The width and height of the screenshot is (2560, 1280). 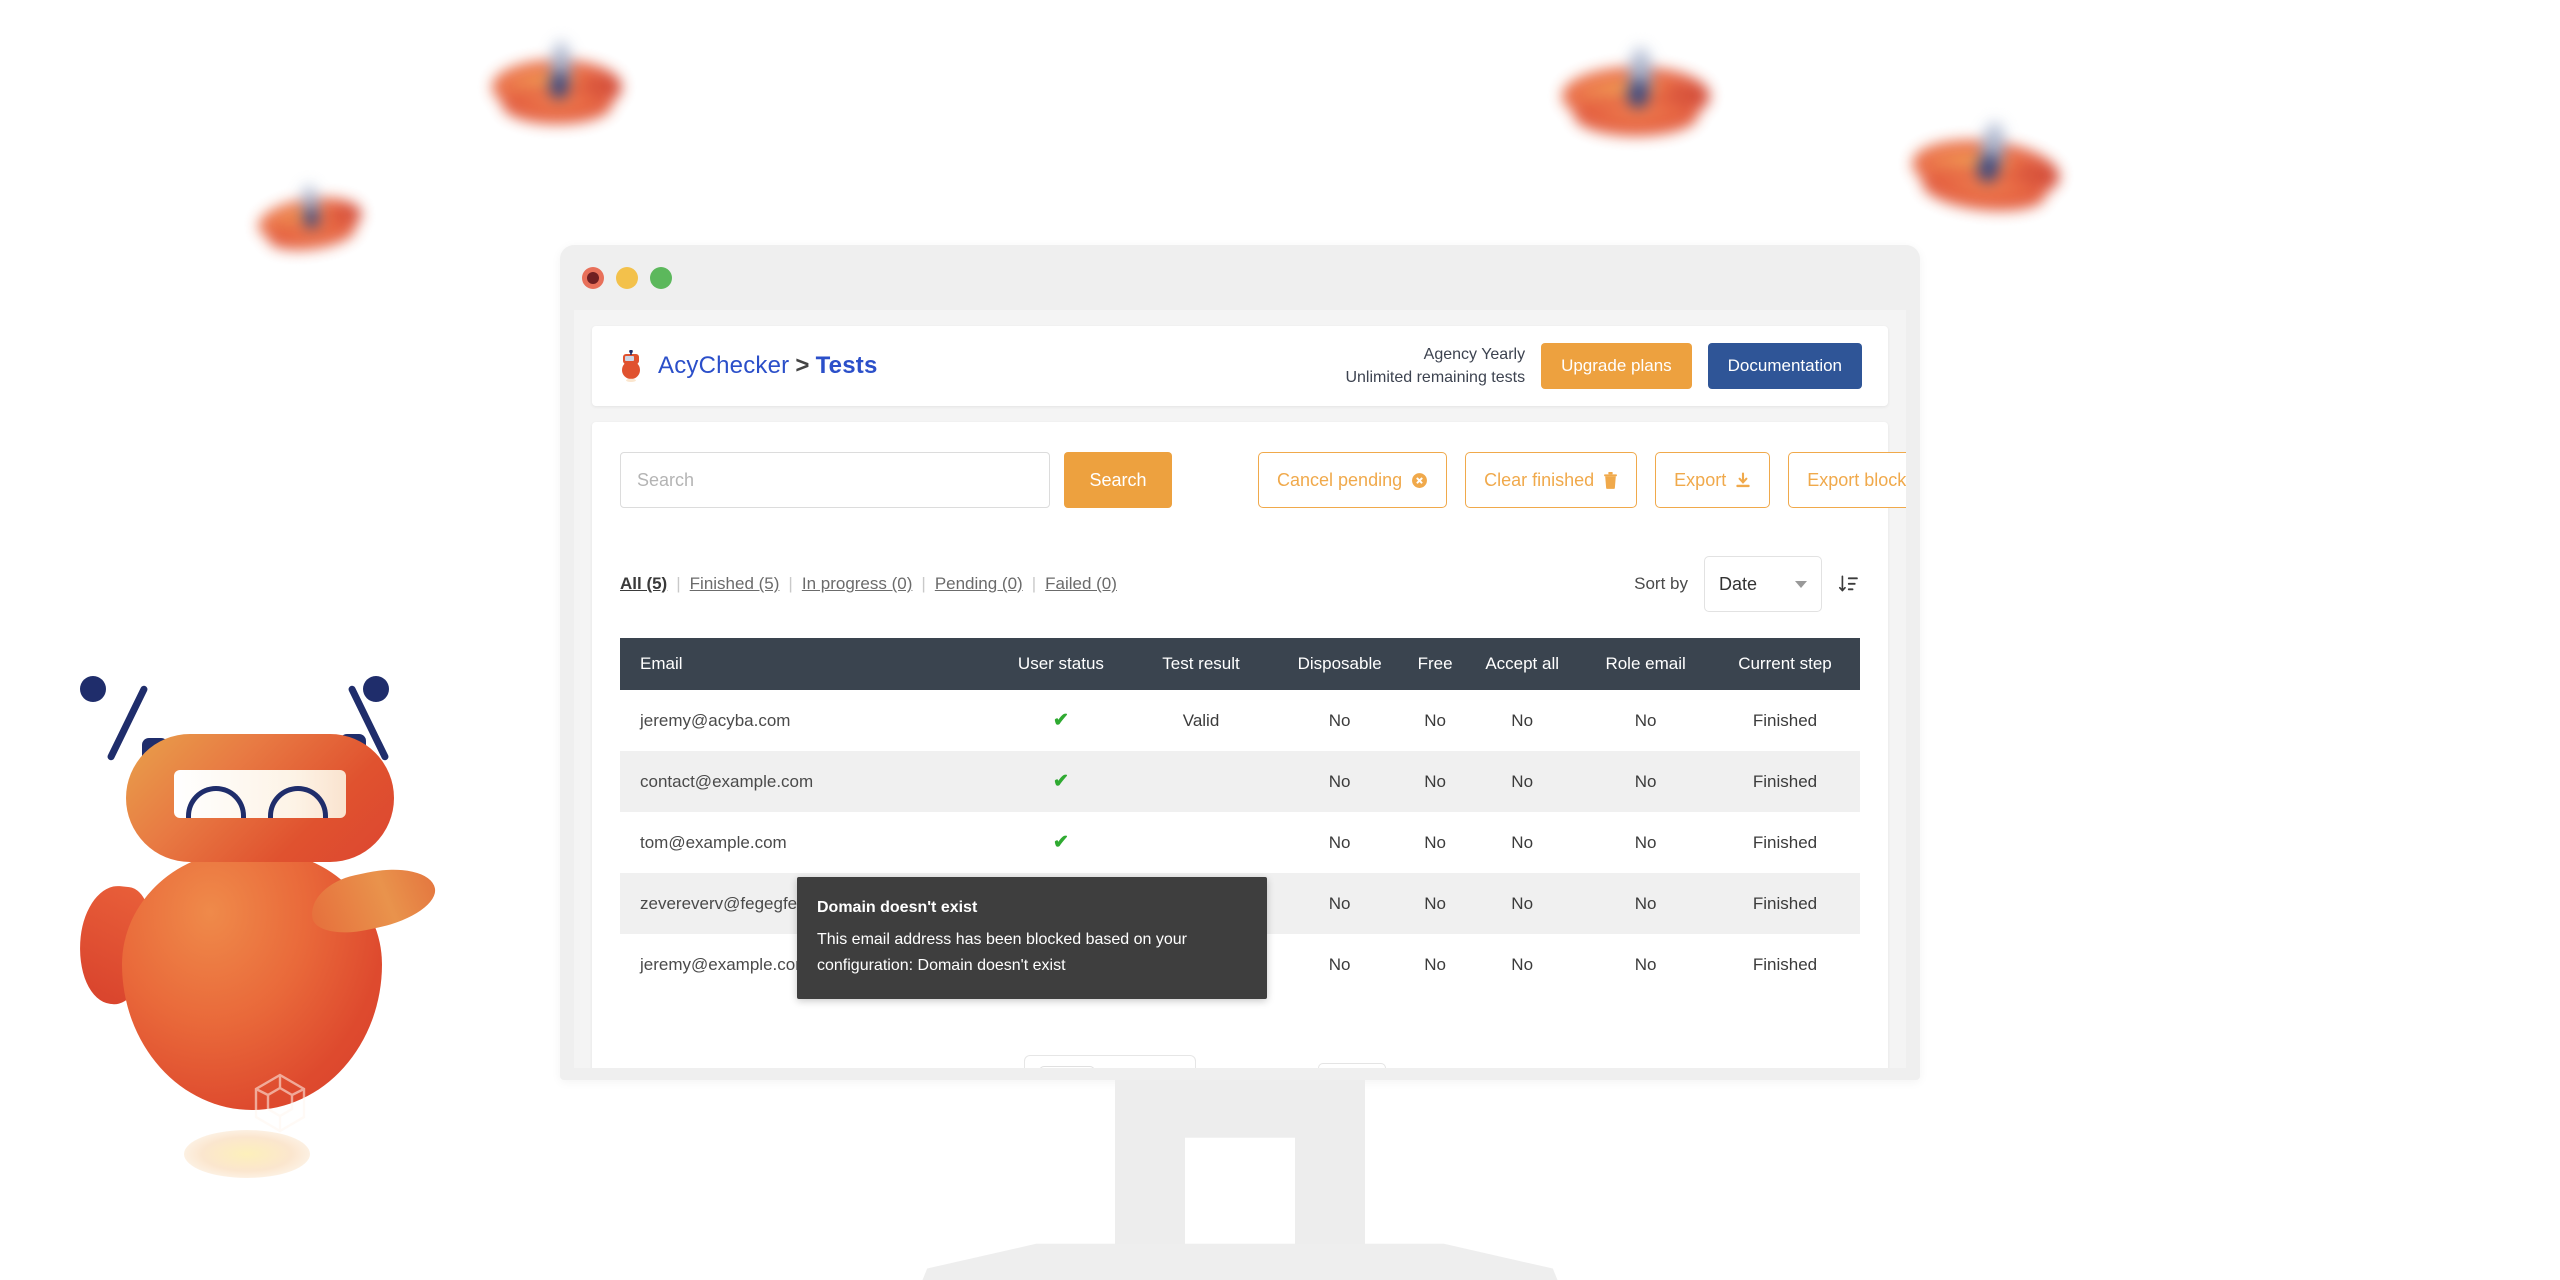 What do you see at coordinates (1435, 664) in the screenshot?
I see `column-header-free: Free` at bounding box center [1435, 664].